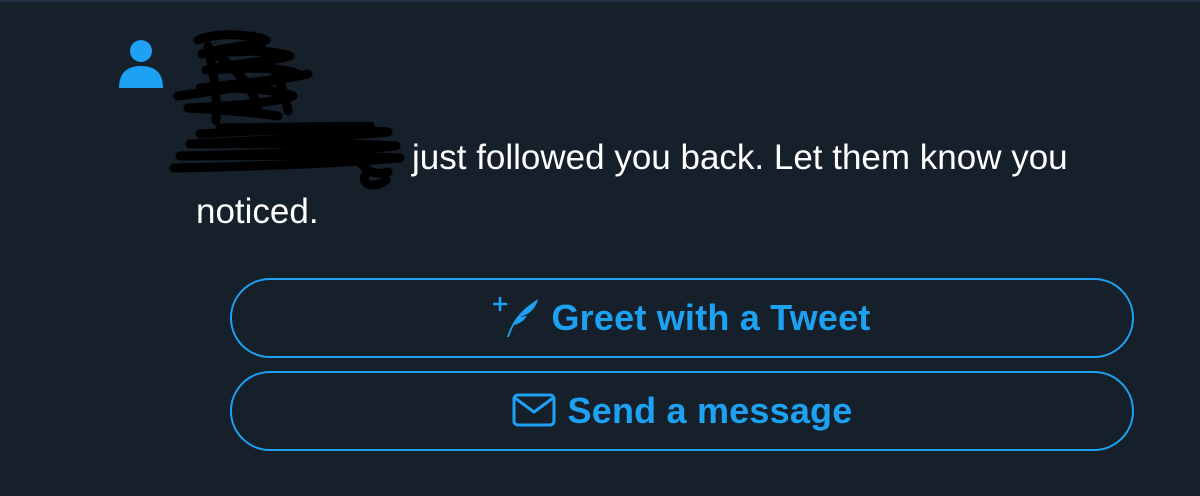  I want to click on greet-with-tweet-label: Greet with a Tweet, so click(711, 317).